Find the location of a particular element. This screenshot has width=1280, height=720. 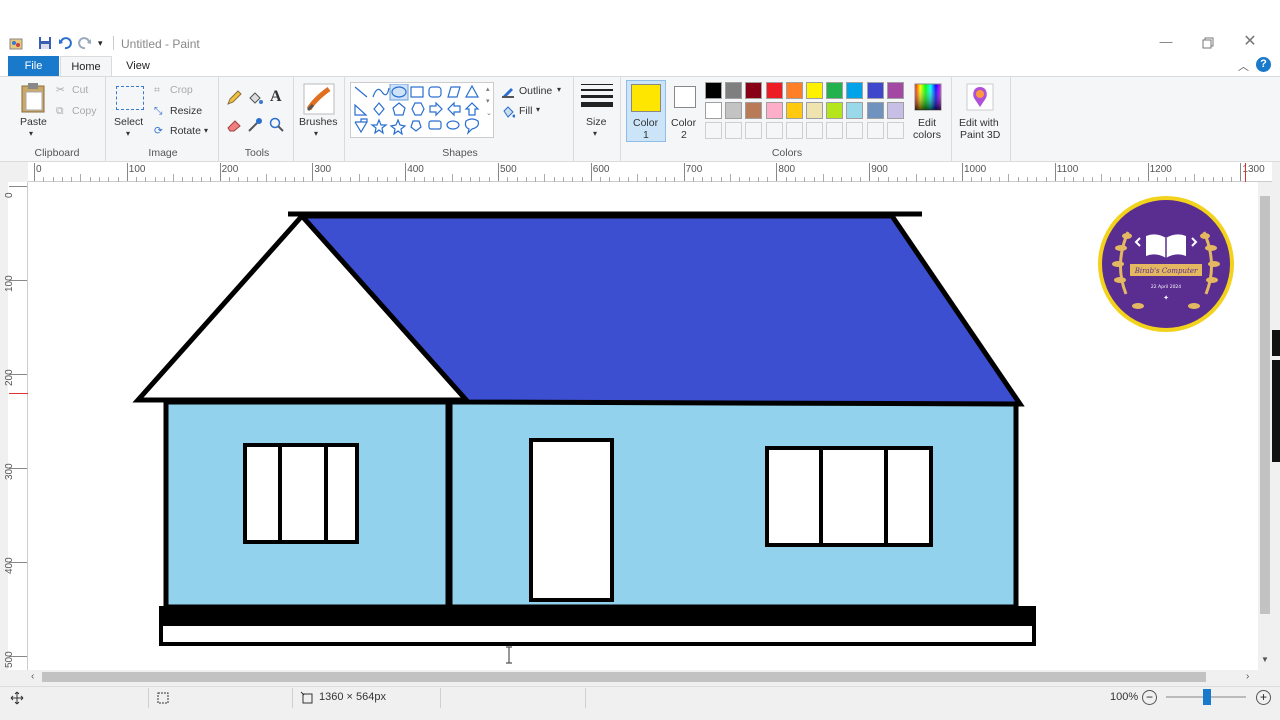

paste-label: Paste is located at coordinates (33, 122).